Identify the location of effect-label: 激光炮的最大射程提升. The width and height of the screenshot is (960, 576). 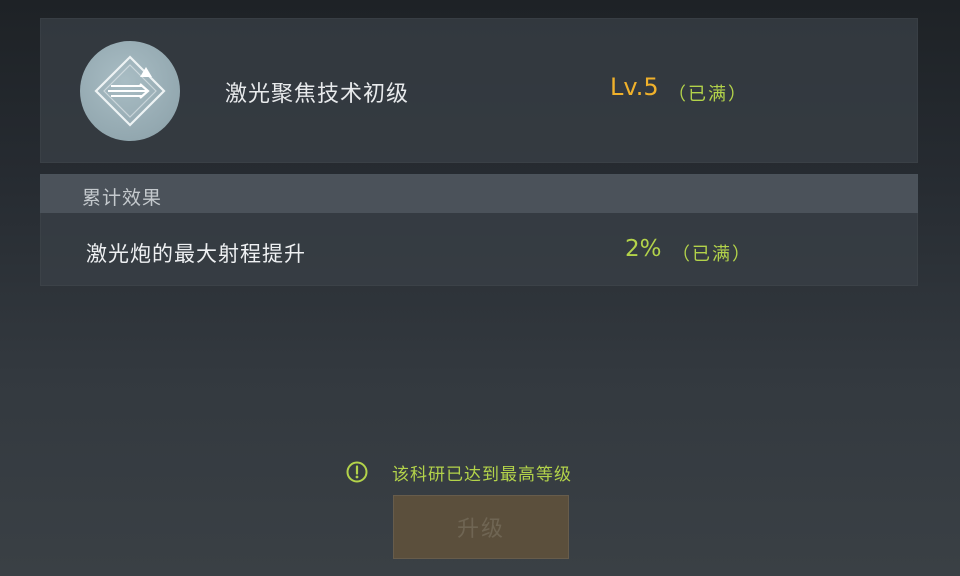
(196, 254).